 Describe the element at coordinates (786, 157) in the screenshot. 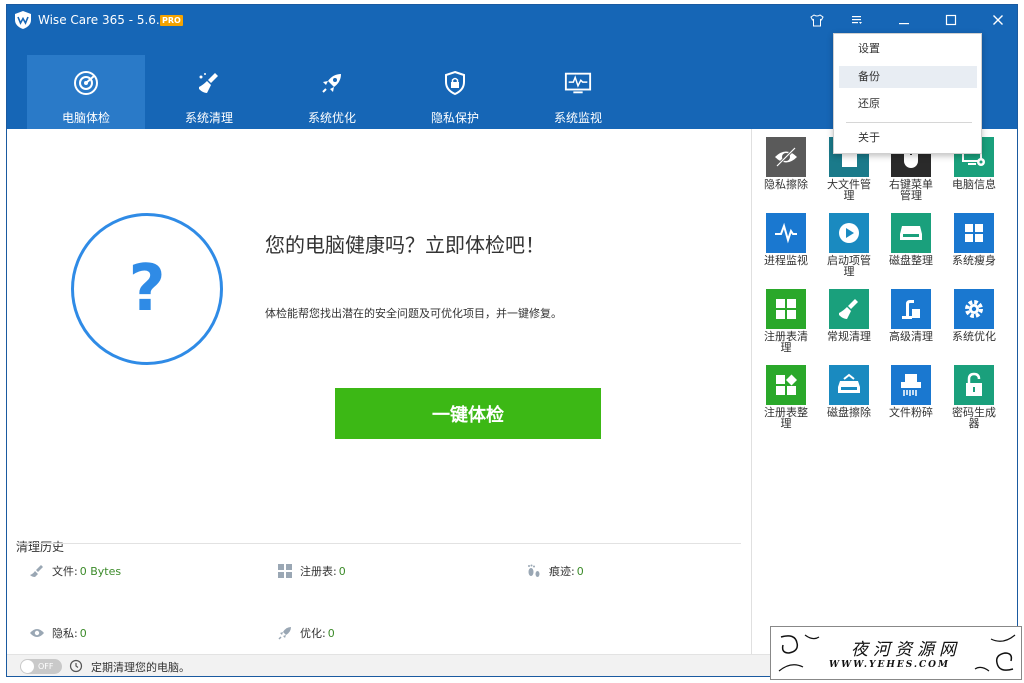

I see `eye-slash-icon` at that location.